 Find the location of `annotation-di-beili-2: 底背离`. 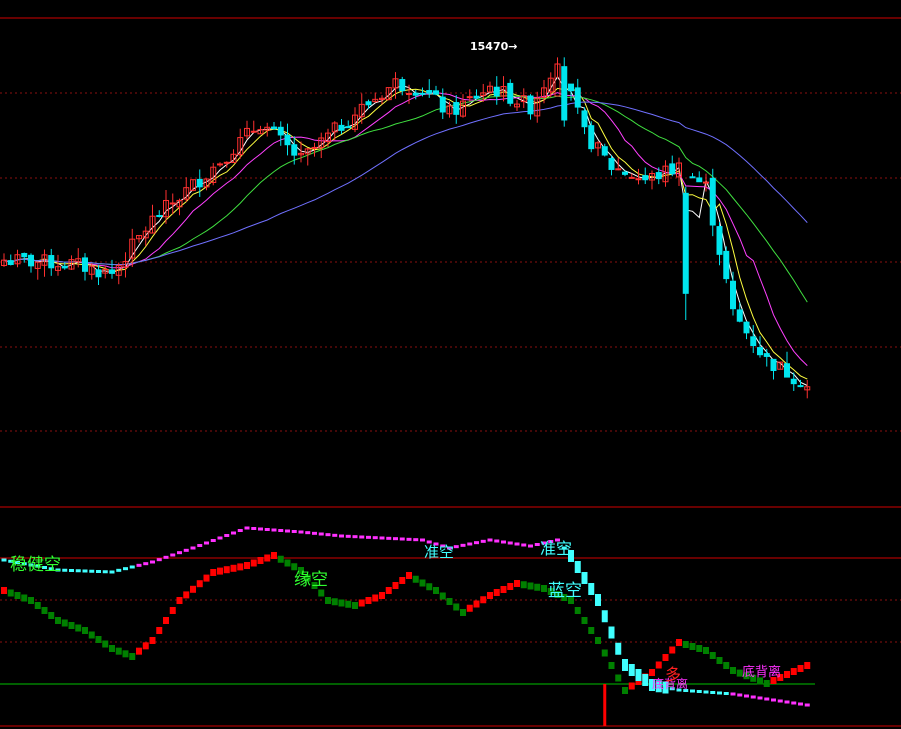

annotation-di-beili-2: 底背离 is located at coordinates (761, 672).